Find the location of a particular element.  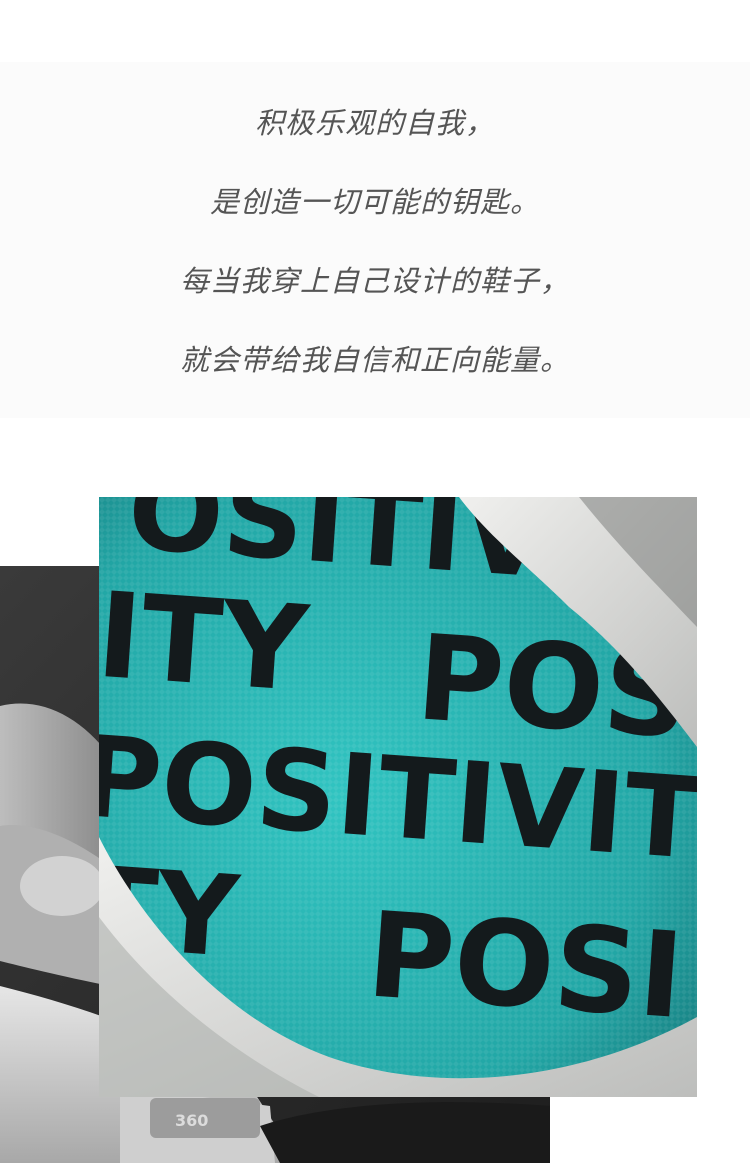

print-text-6: POSI is located at coordinates (525, 965).